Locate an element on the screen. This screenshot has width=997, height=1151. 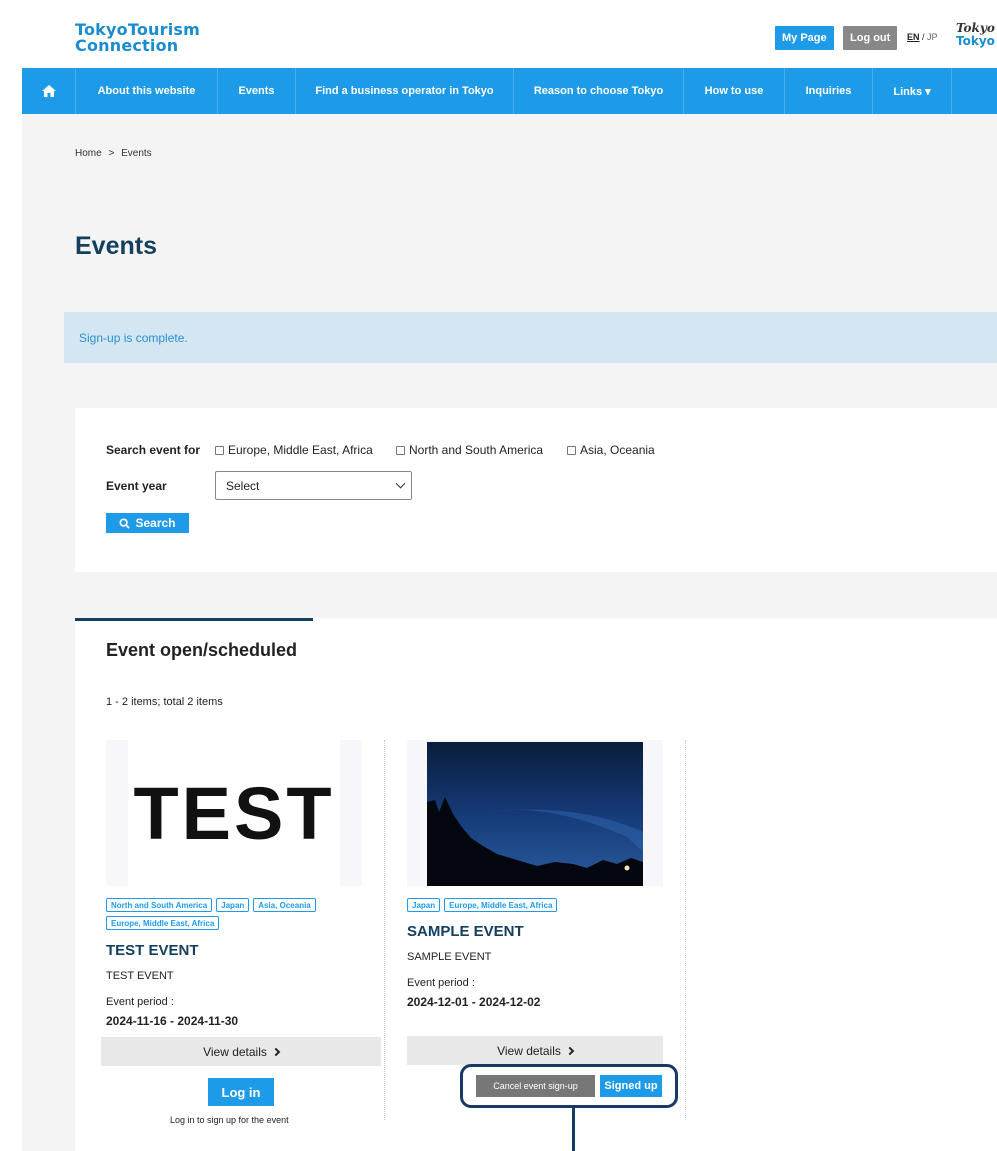
chevron-down-icon is located at coordinates (400, 483).